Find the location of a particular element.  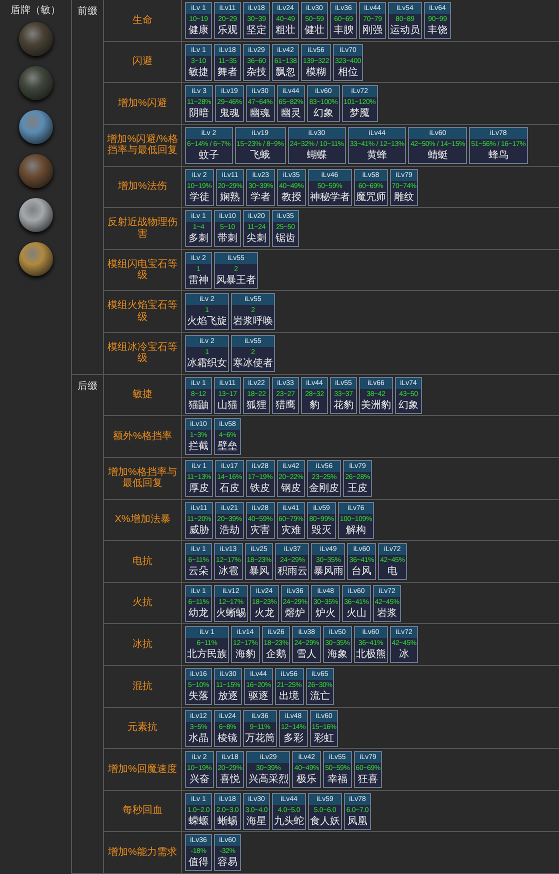

tier-name: 蚊子 is located at coordinates (209, 156).